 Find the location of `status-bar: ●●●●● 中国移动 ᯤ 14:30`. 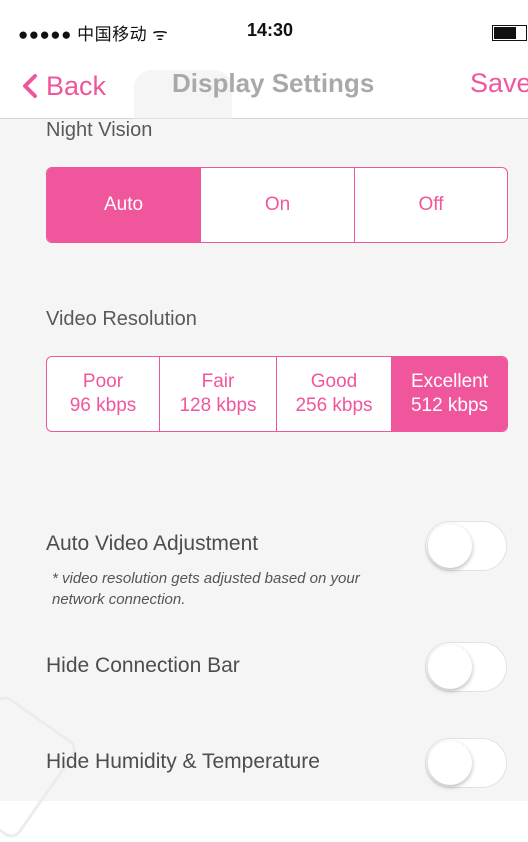

status-bar: ●●●●● 中国移动 ᯤ 14:30 is located at coordinates (264, 29).